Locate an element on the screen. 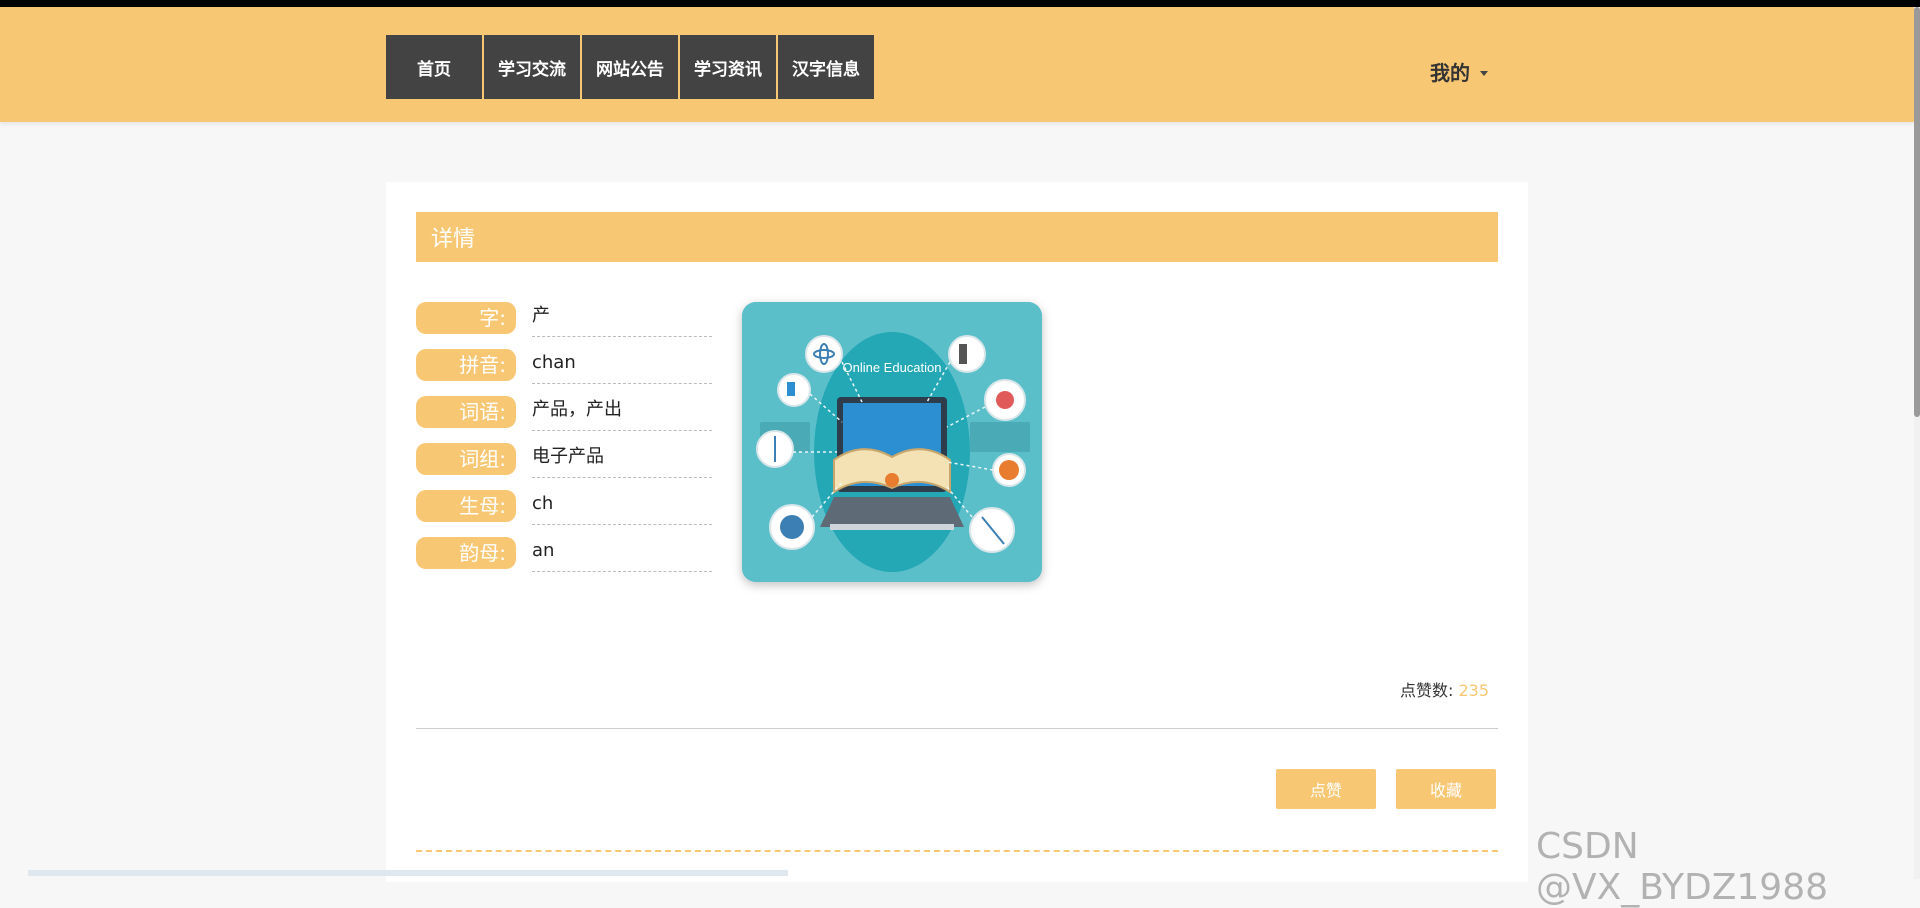 The image size is (1920, 908). field-label: 生母: is located at coordinates (466, 506).